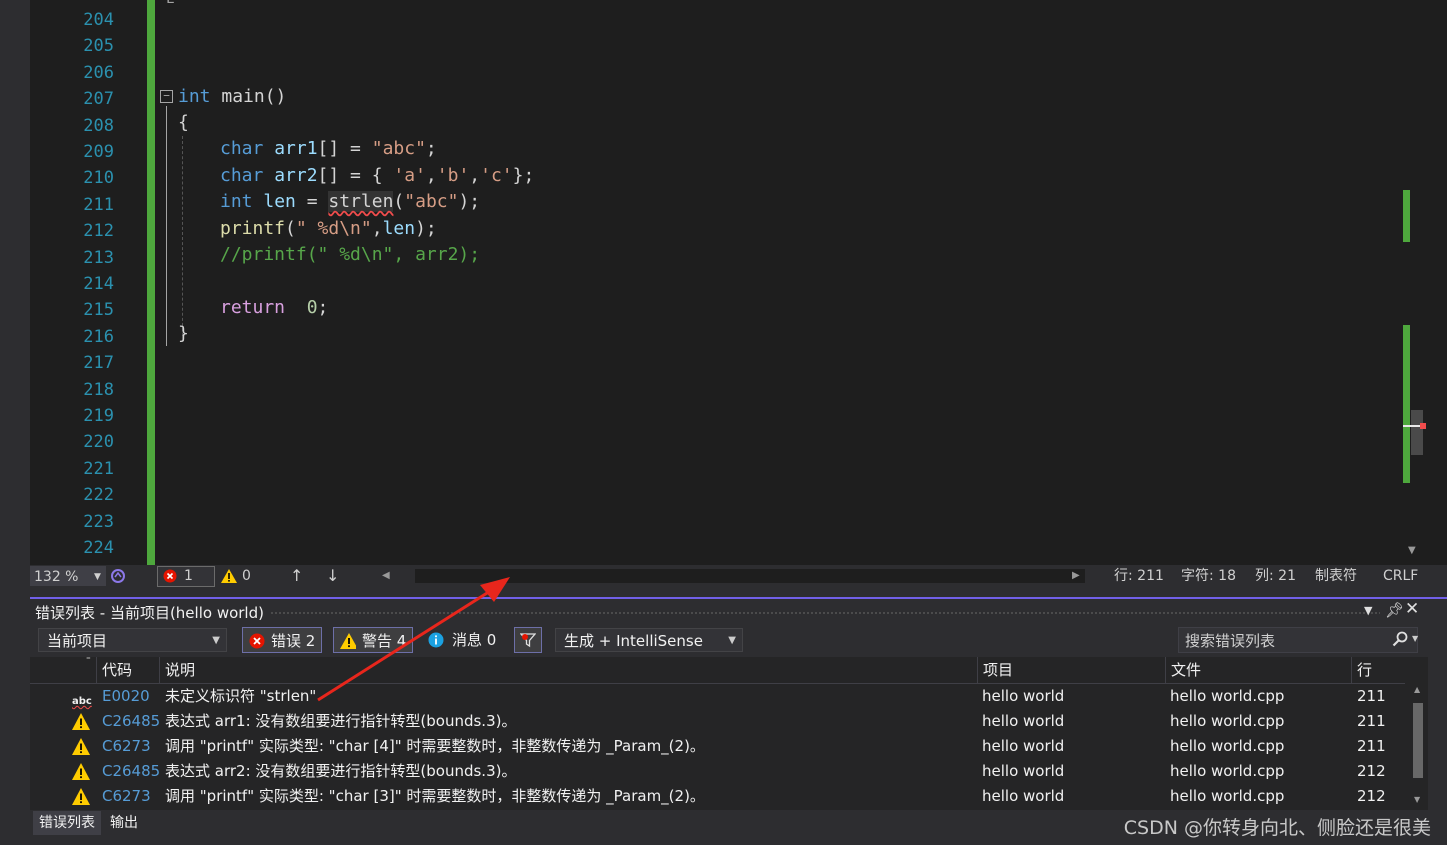  I want to click on function-name: printf, so click(253, 228).